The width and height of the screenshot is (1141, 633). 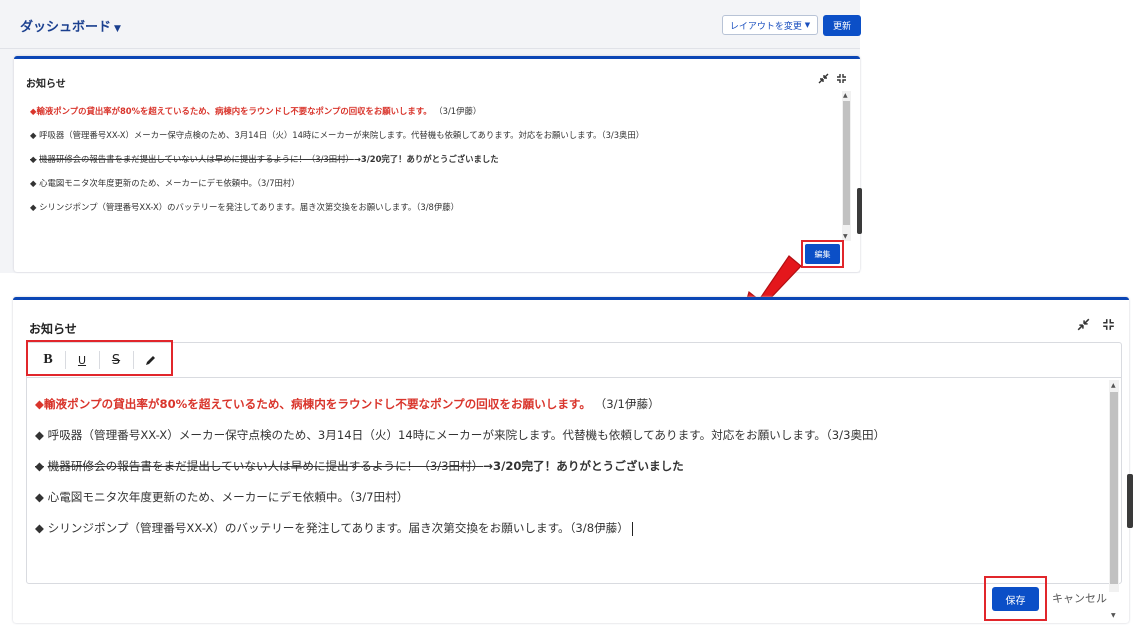 I want to click on editor-title: お知らせ, so click(x=53, y=329).